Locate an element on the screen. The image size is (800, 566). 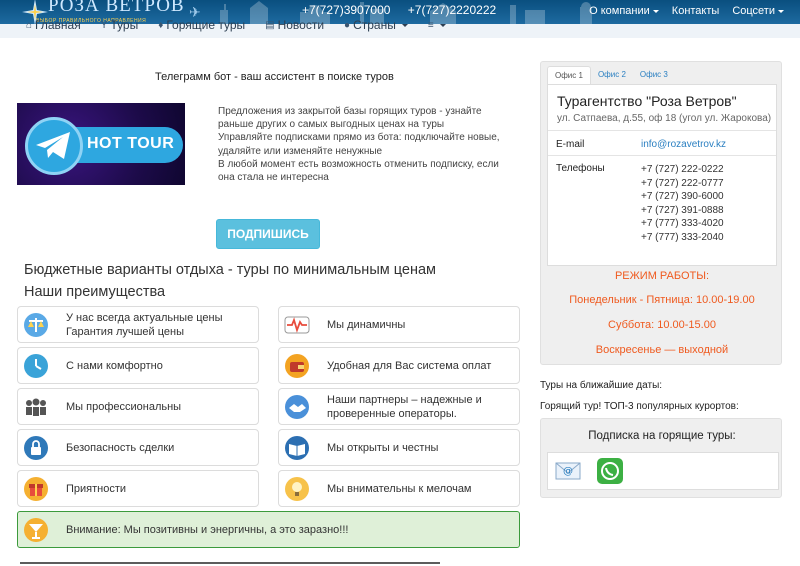
near-dates-title: Туры на ближайшие даты: is located at coordinates (601, 385).